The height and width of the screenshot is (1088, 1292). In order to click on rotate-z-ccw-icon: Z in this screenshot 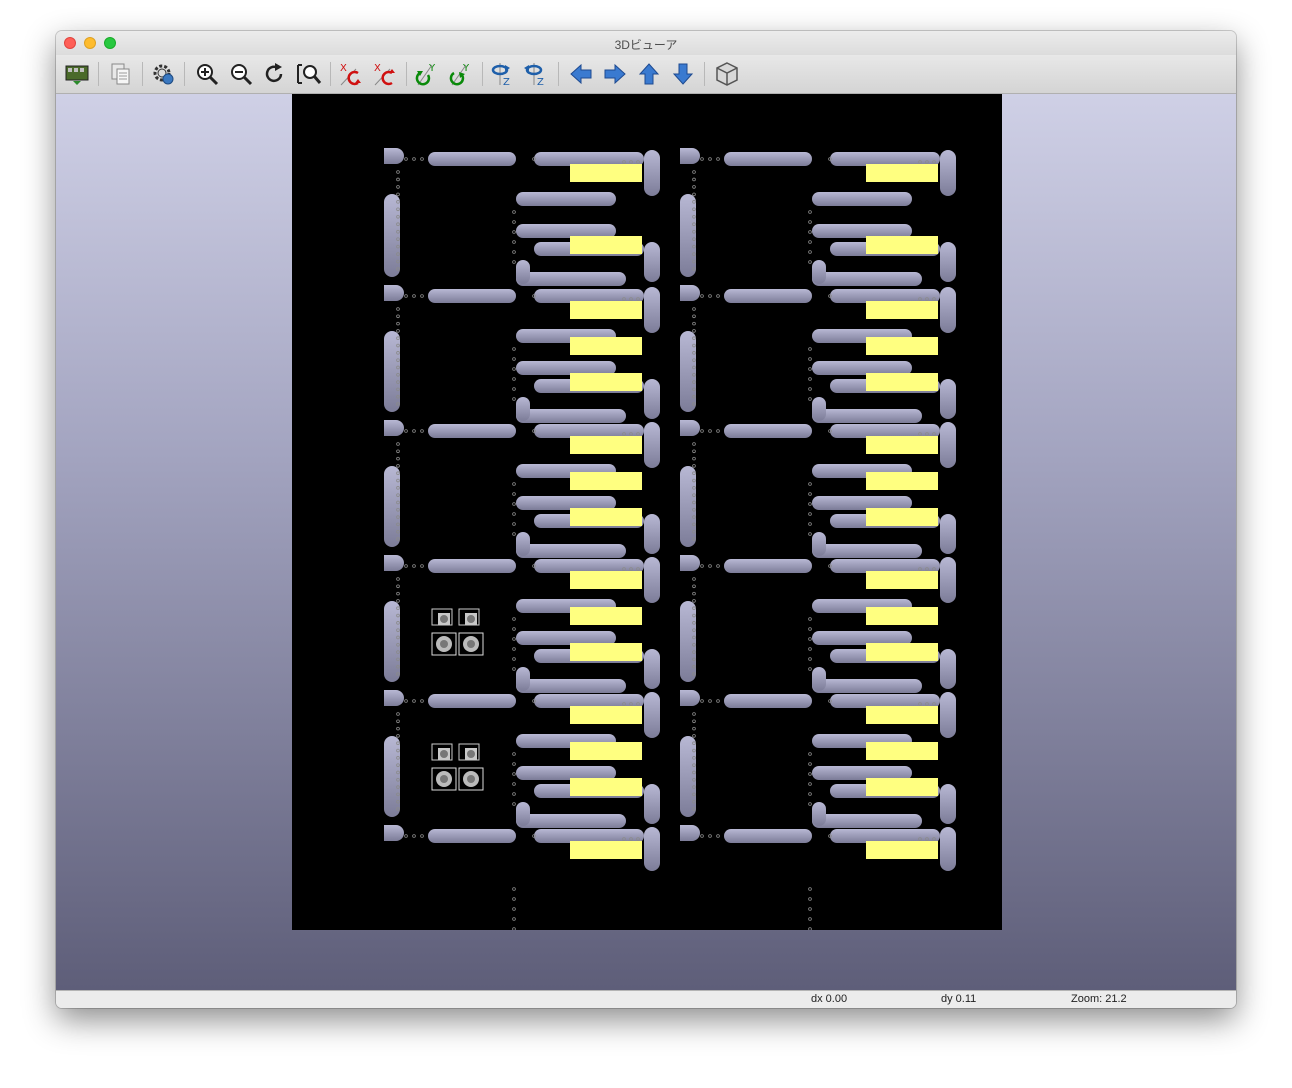, I will do `click(534, 75)`.